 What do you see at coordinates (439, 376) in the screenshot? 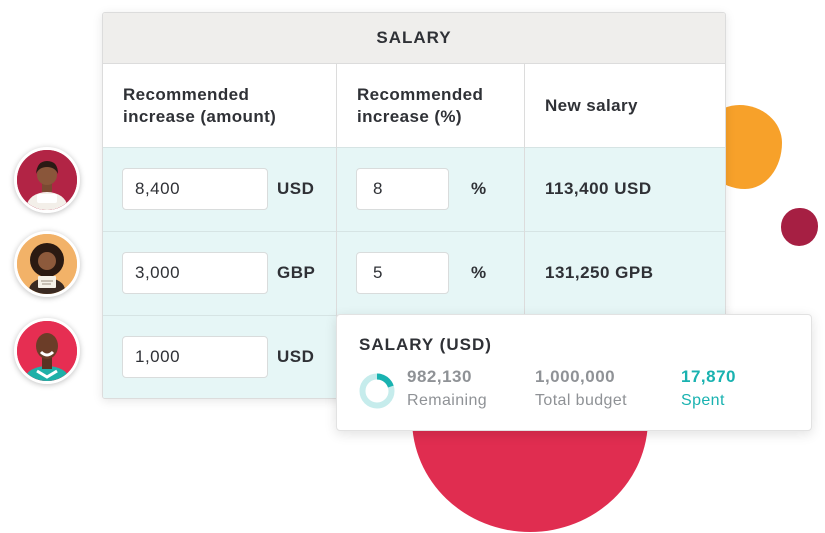
I see `remaining-value: 982,130` at bounding box center [439, 376].